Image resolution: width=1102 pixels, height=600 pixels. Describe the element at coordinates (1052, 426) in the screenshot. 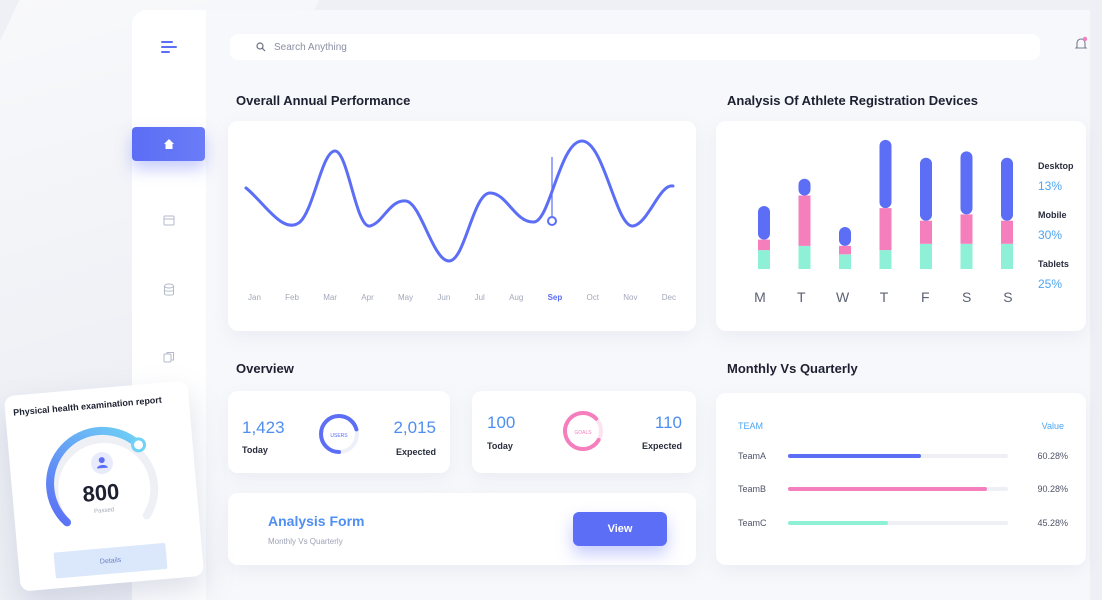

I see `value-header: Value` at that location.